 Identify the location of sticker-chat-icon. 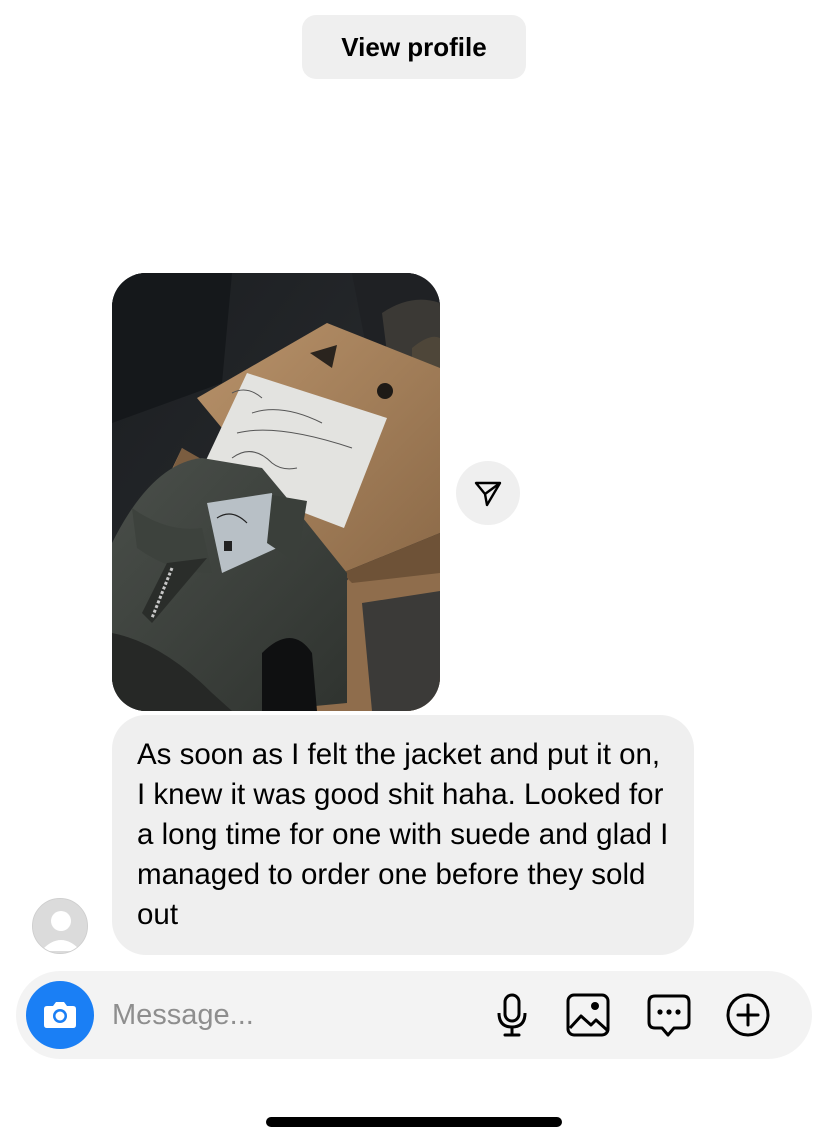
(669, 1015).